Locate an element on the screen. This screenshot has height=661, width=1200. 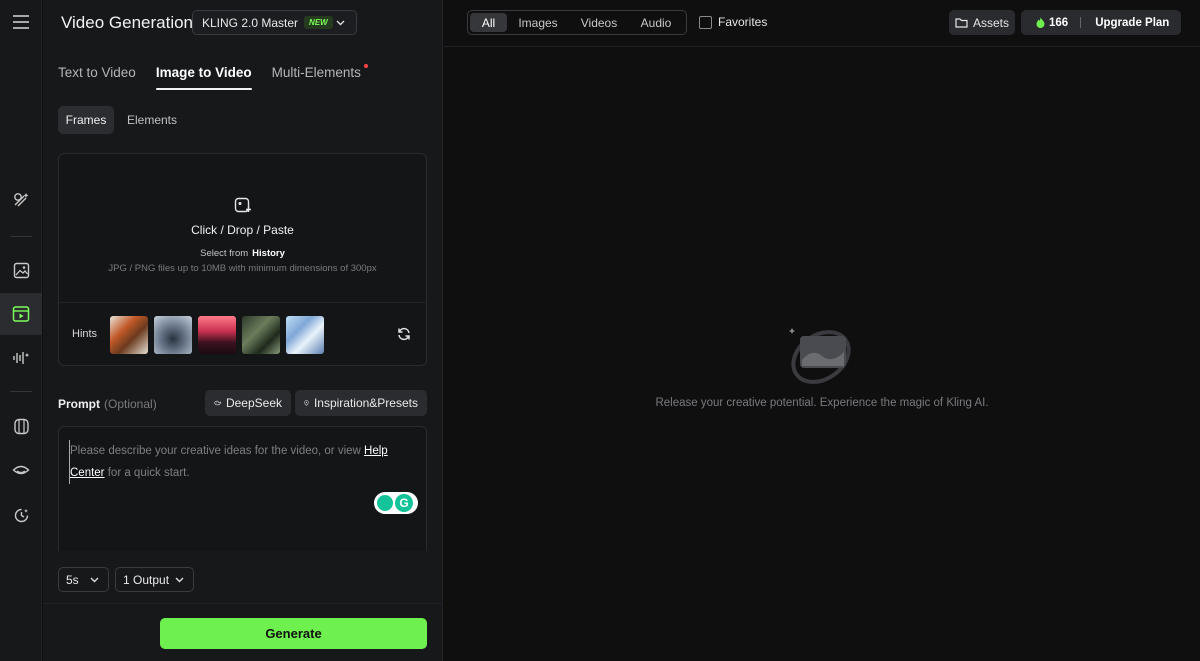
menu-icon is located at coordinates (21, 22).